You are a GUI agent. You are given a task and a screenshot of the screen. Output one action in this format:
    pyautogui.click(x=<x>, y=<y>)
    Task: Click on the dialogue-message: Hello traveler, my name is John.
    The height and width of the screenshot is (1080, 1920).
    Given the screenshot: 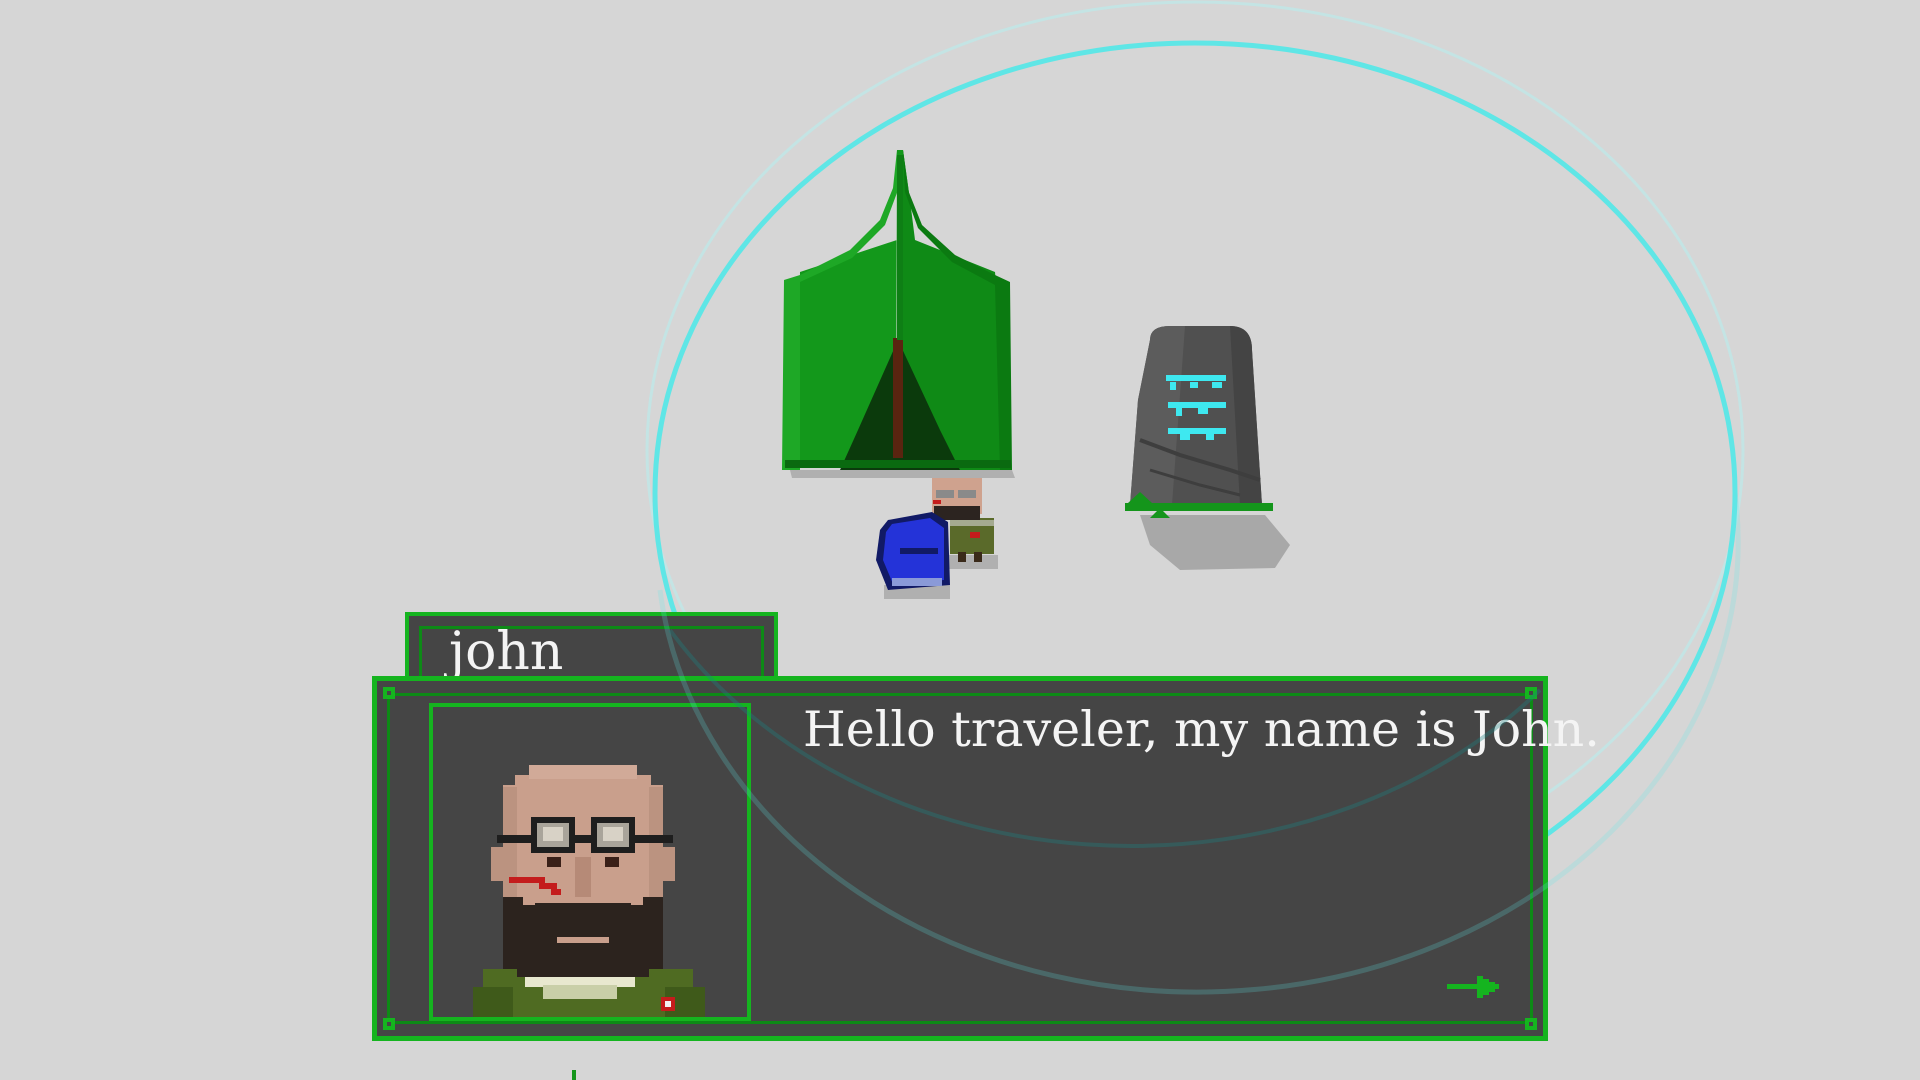 What is the action you would take?
    pyautogui.click(x=1201, y=729)
    